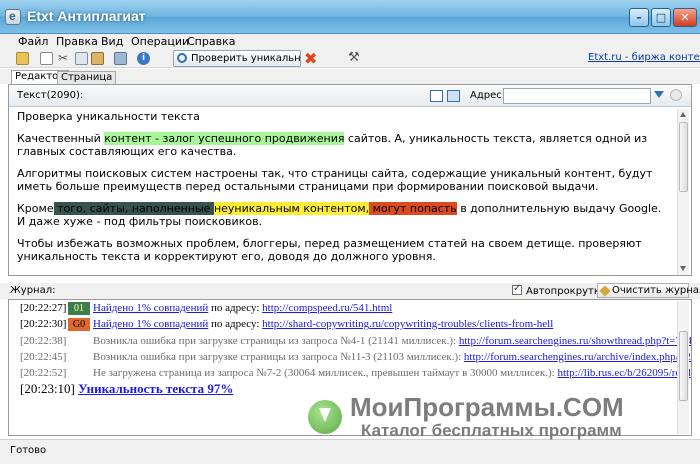 This screenshot has width=700, height=464. Describe the element at coordinates (160, 41) in the screenshot. I see `menu-operations: Операции` at that location.